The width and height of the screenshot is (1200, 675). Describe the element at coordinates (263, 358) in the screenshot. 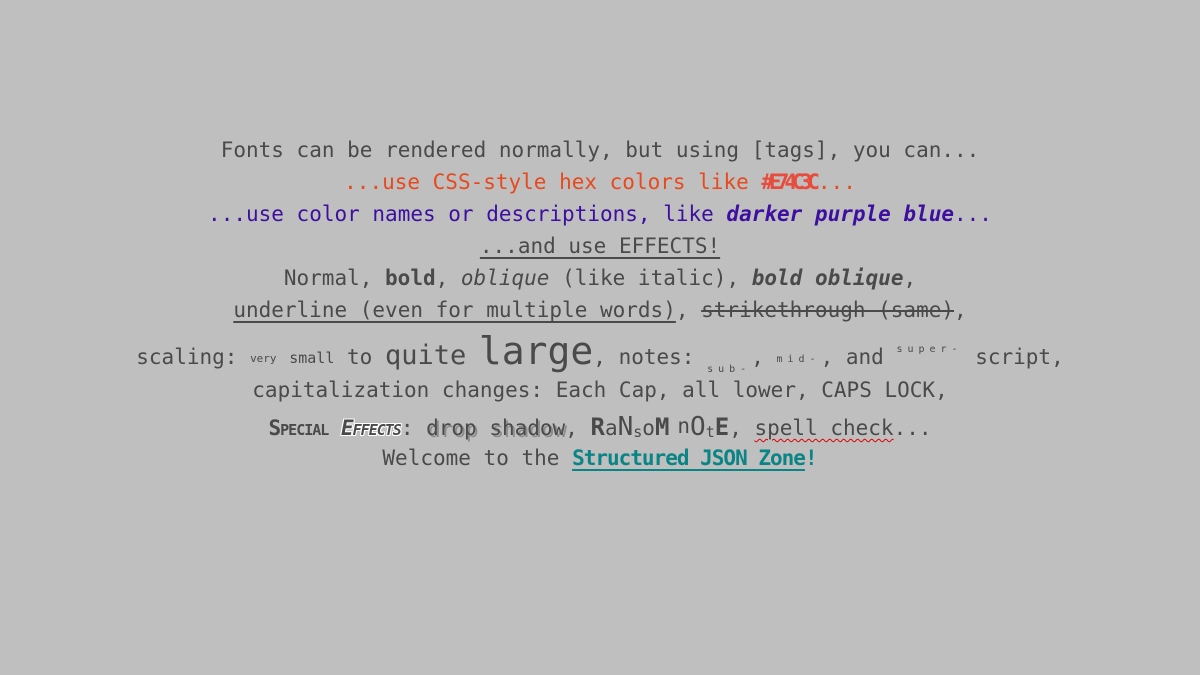

I see `scaling-very: very` at that location.